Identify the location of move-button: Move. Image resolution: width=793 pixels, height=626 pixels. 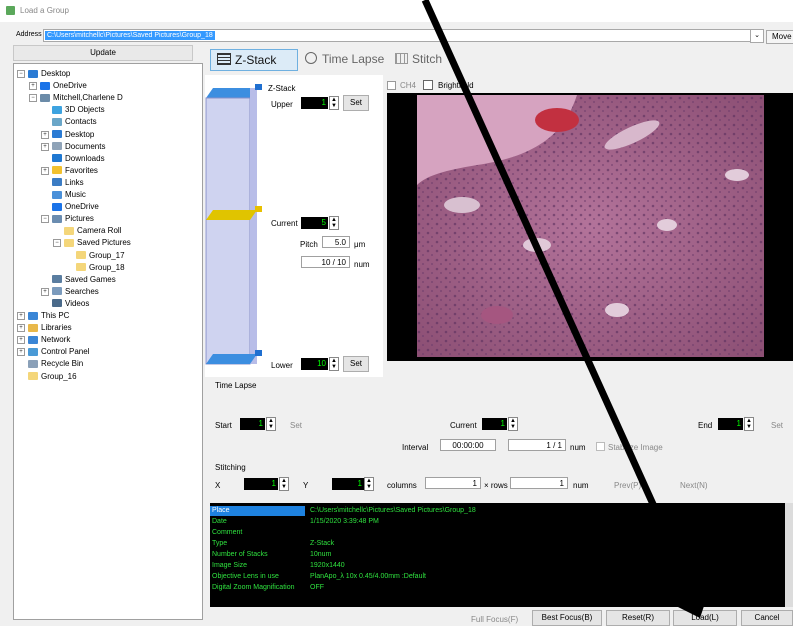
(779, 37).